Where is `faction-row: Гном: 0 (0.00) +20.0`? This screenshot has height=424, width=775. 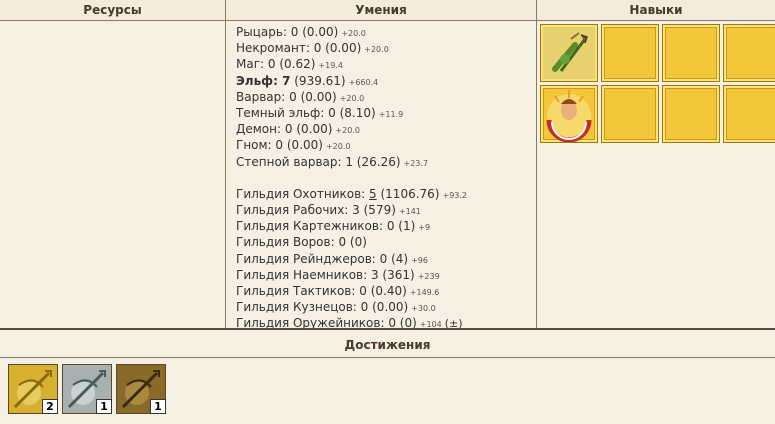 faction-row: Гном: 0 (0.00) +20.0 is located at coordinates (386, 145).